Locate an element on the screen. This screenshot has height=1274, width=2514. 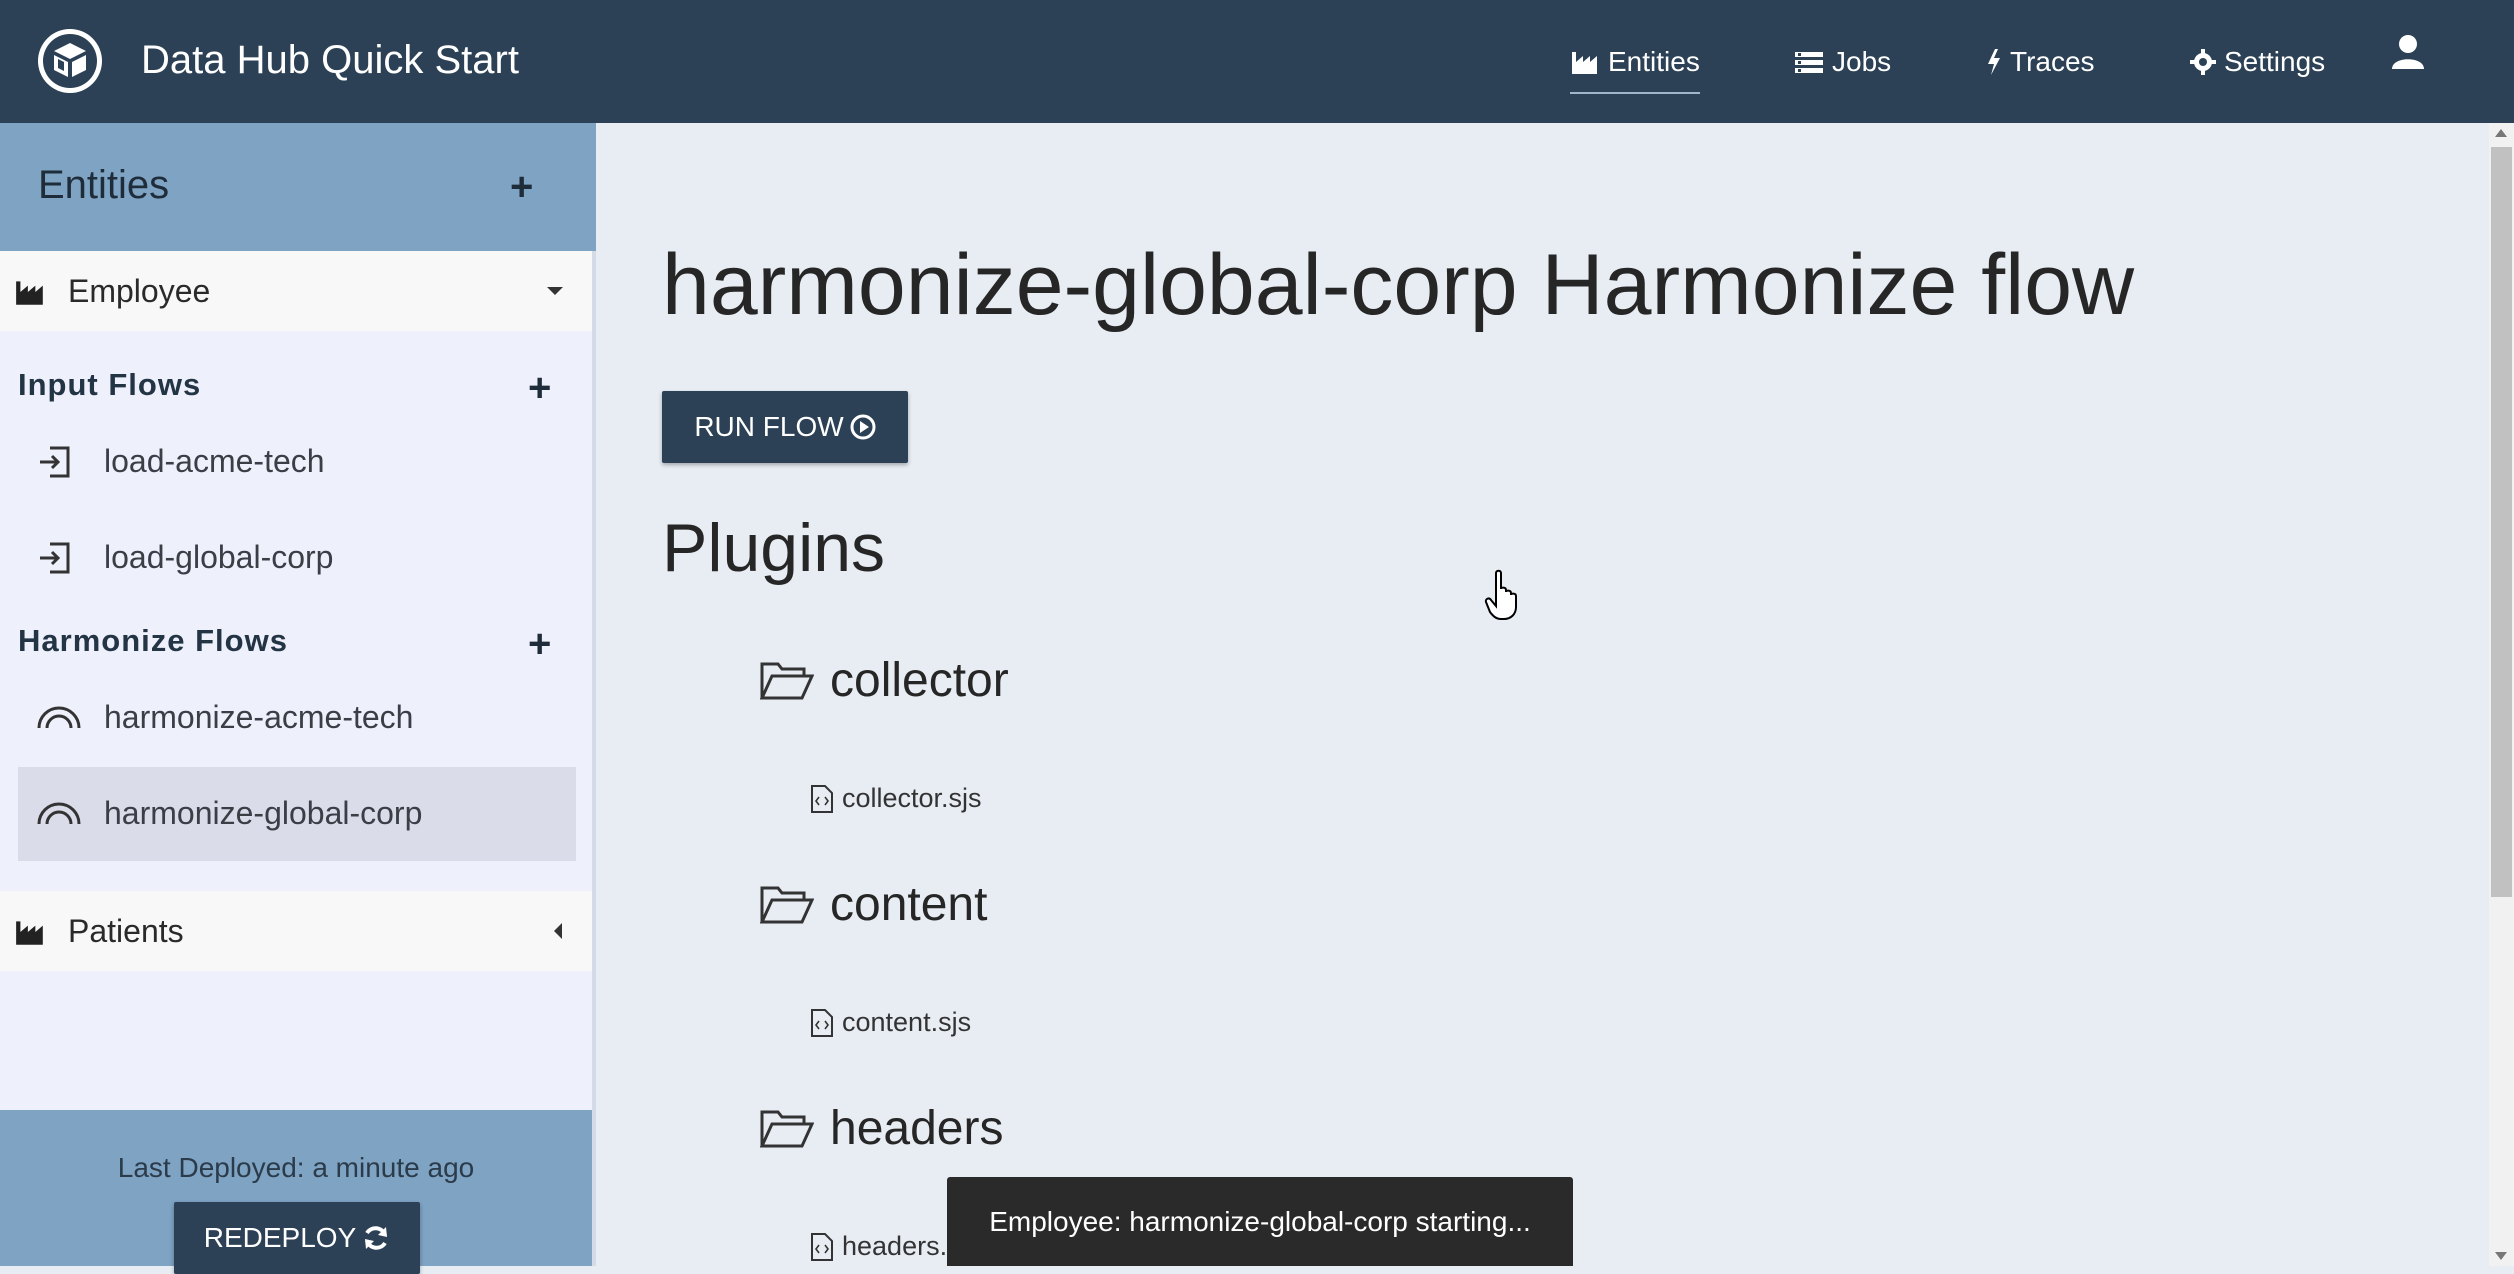
run-flow-label: RUN FLOW is located at coordinates (769, 426).